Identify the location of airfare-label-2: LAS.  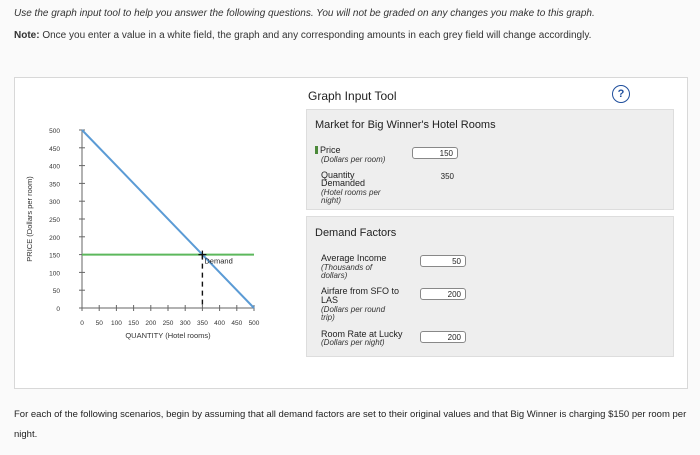
(330, 300).